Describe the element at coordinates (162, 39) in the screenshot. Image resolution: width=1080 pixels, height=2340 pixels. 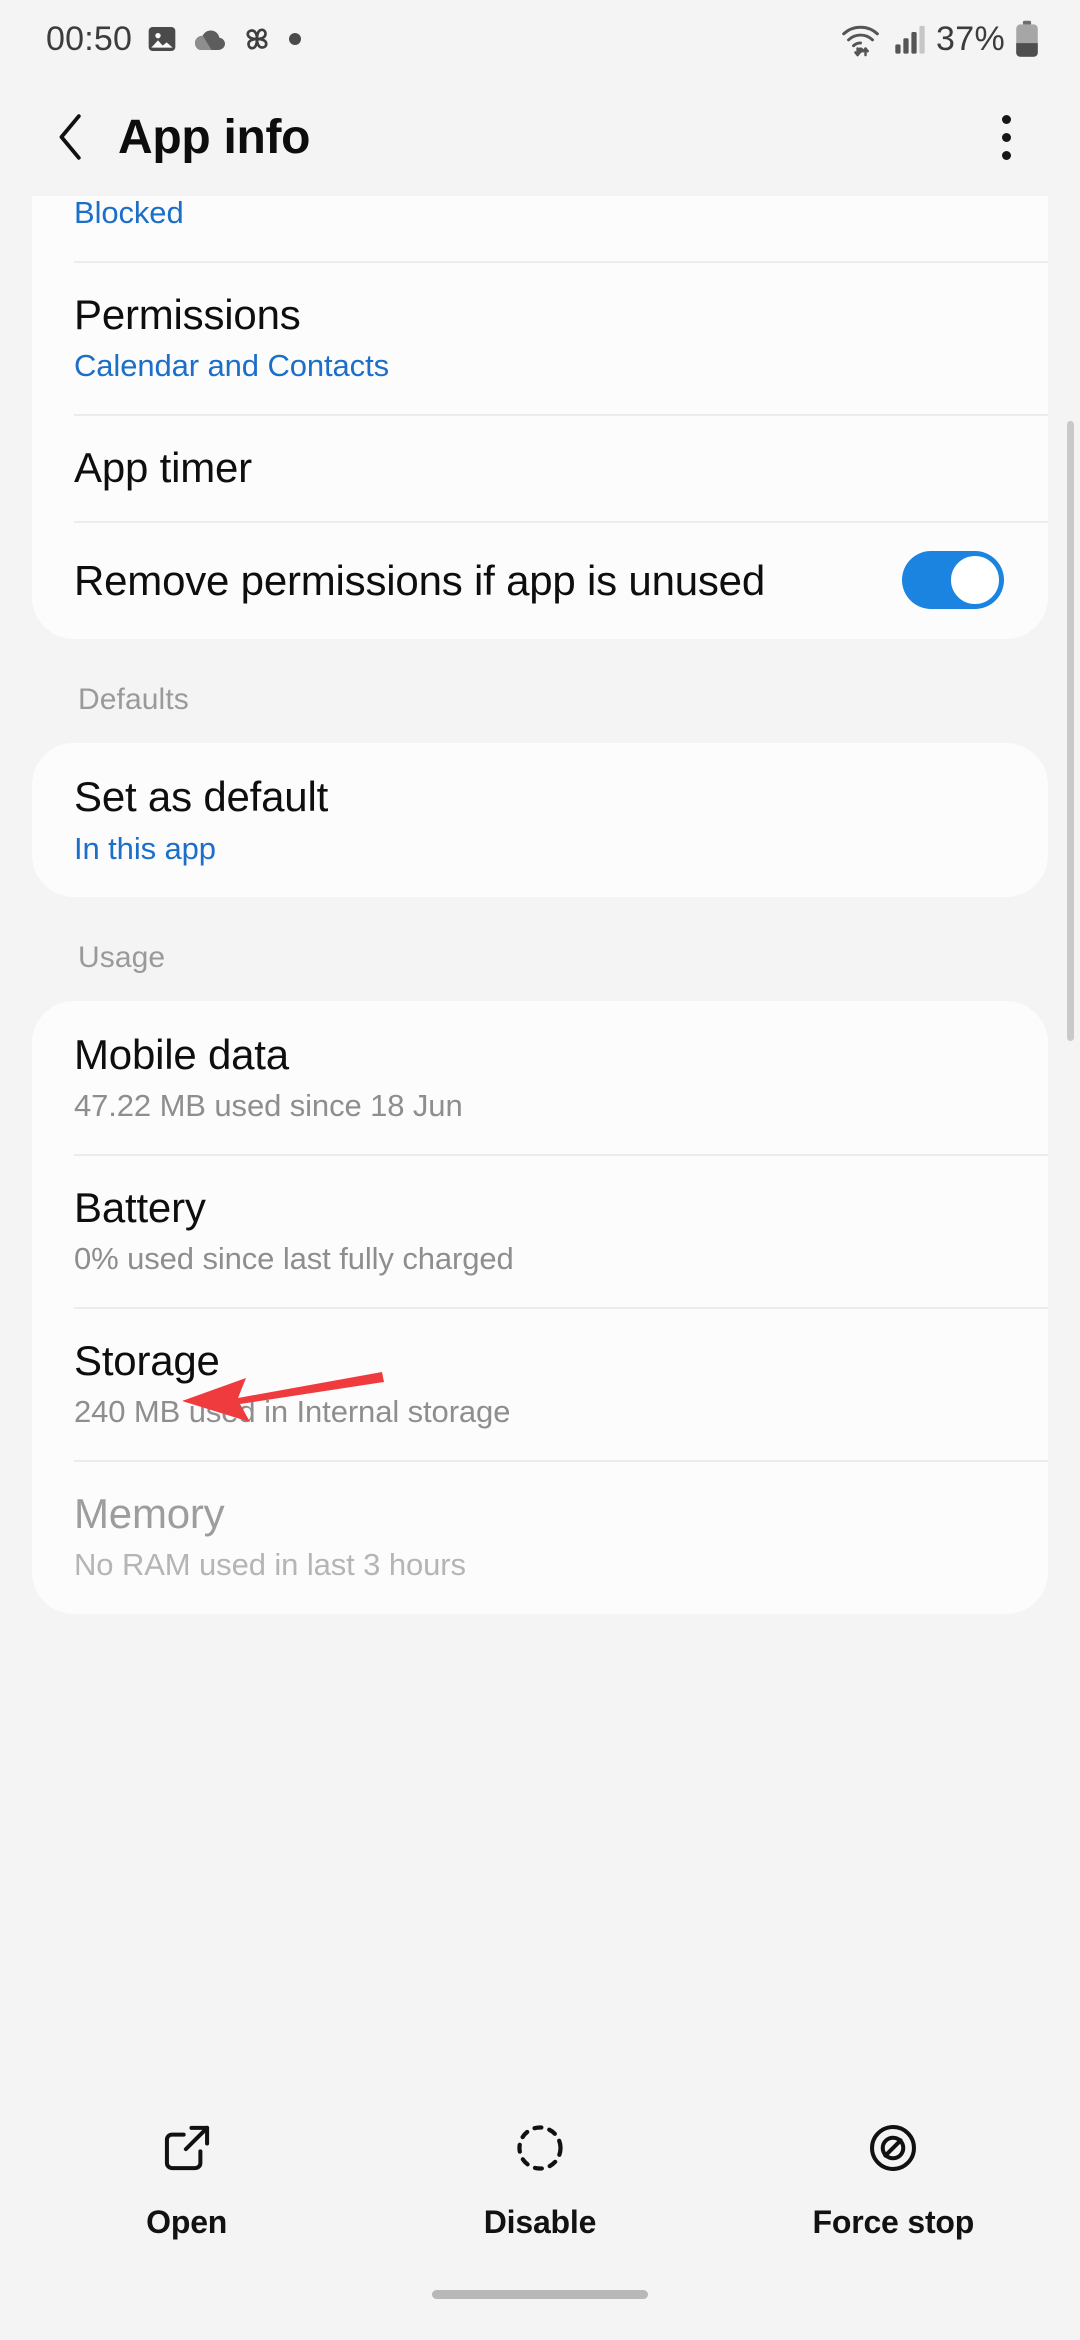
I see `screenshot-image-icon` at that location.